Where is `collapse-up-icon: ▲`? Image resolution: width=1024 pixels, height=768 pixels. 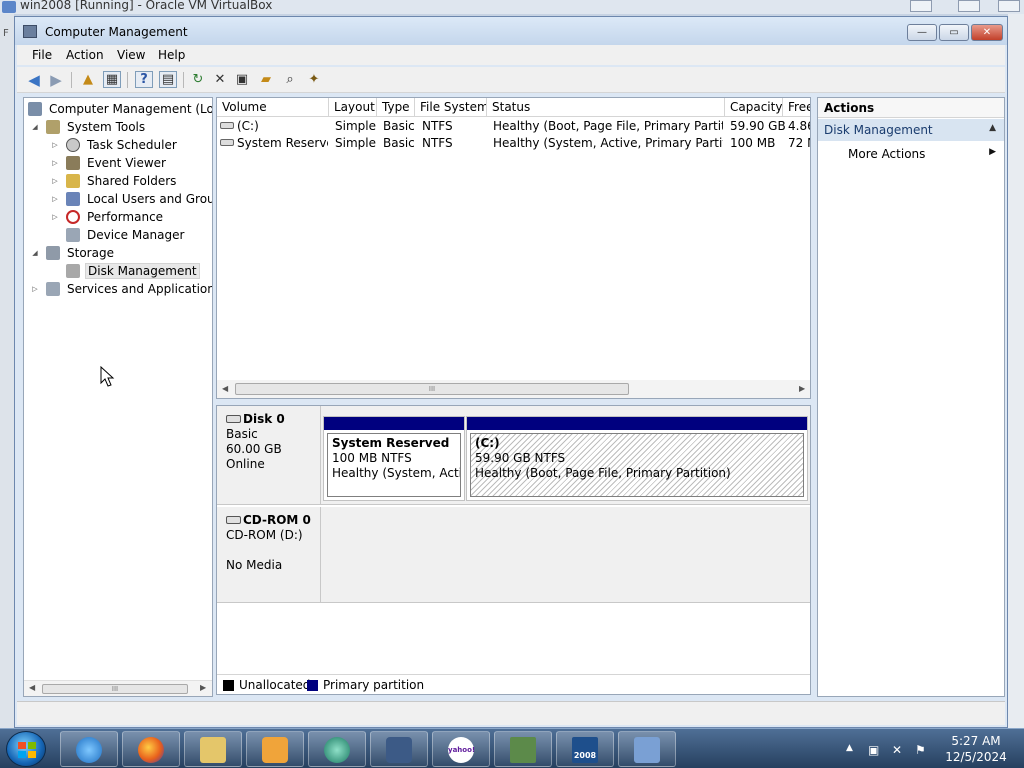 collapse-up-icon: ▲ is located at coordinates (992, 128).